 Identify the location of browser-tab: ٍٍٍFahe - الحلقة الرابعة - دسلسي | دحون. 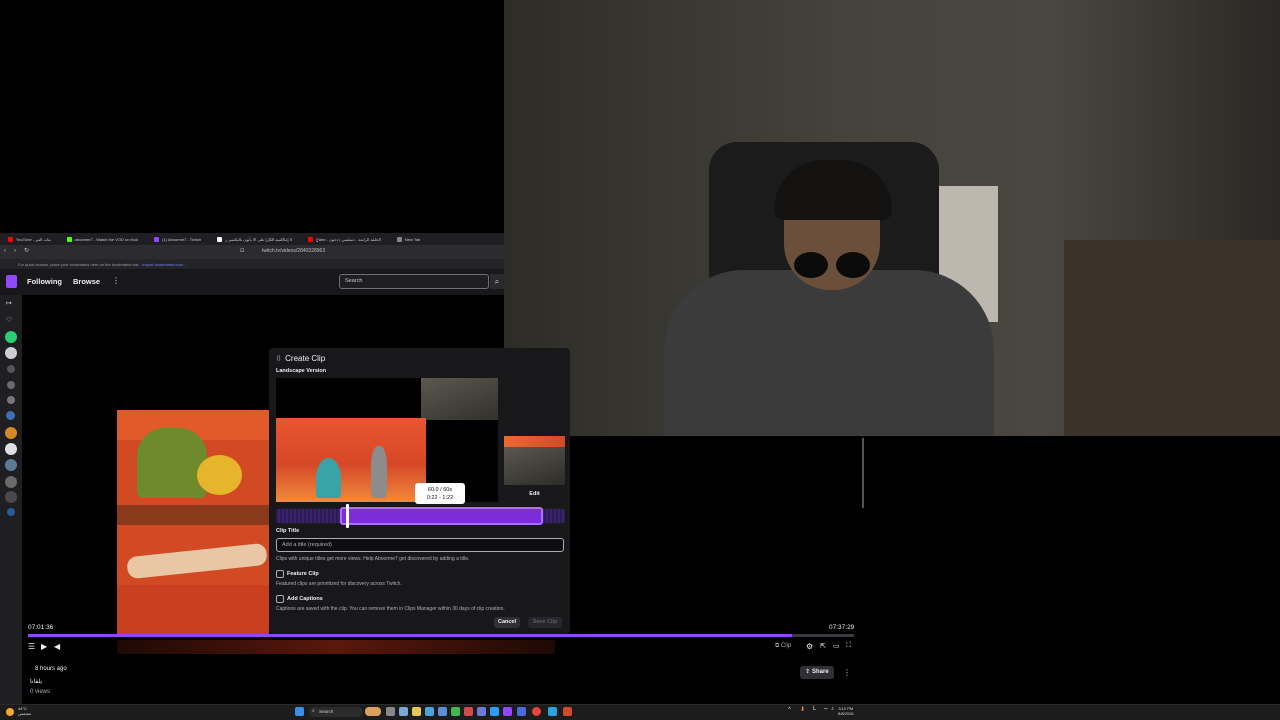
(344, 239).